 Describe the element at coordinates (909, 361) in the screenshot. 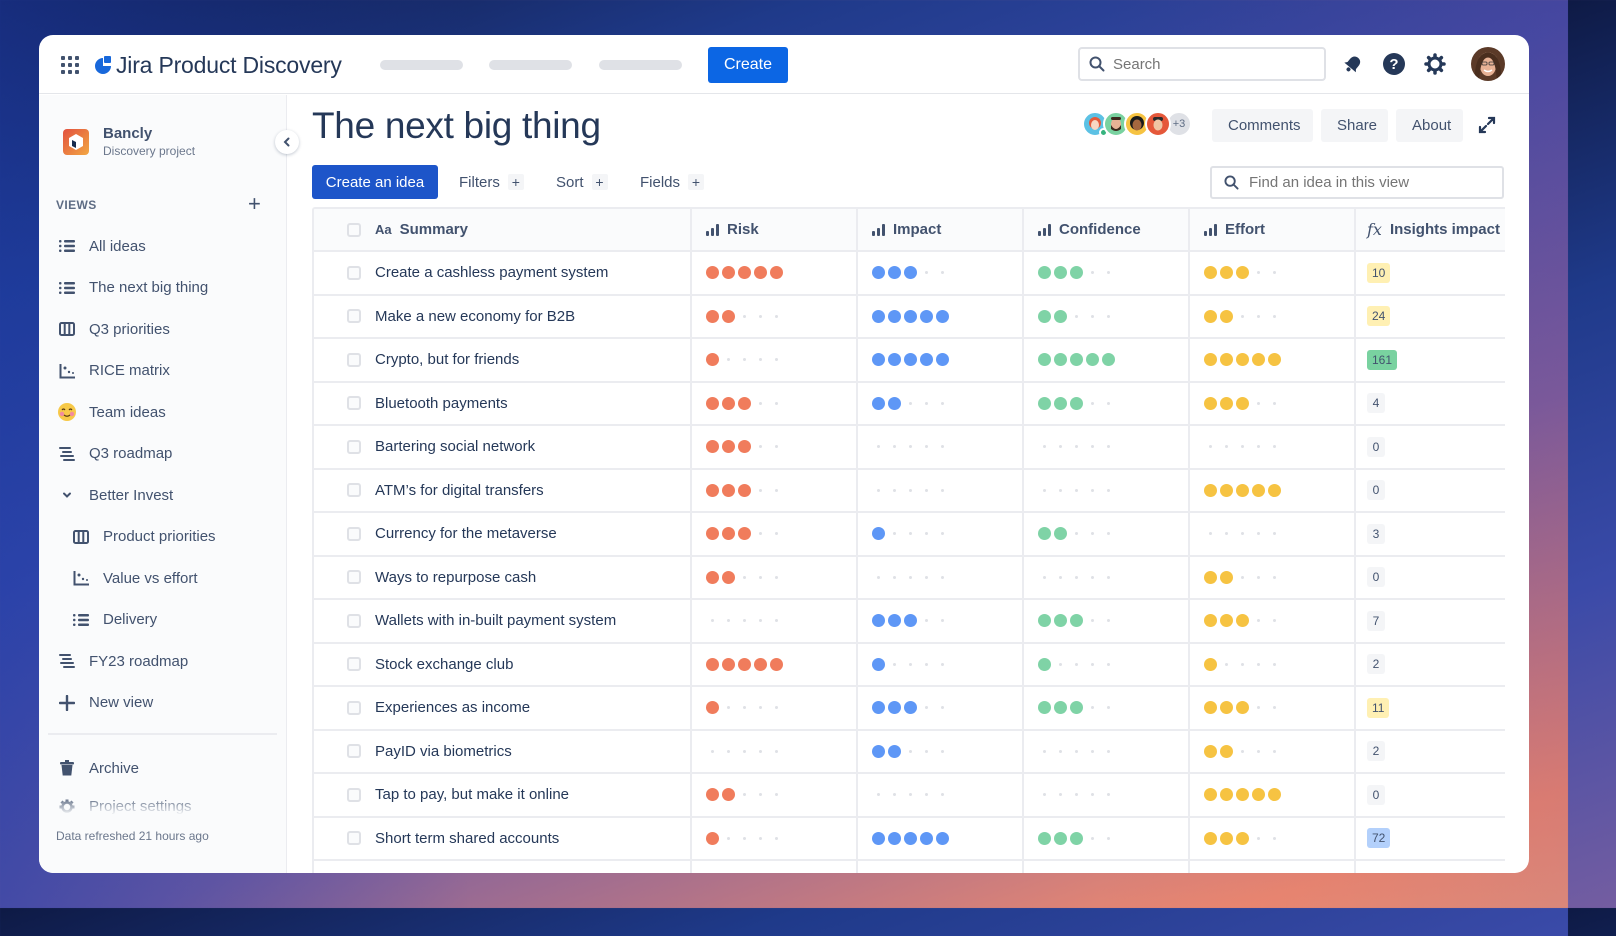

I see `table-row: Crypto, but for friends 161` at that location.